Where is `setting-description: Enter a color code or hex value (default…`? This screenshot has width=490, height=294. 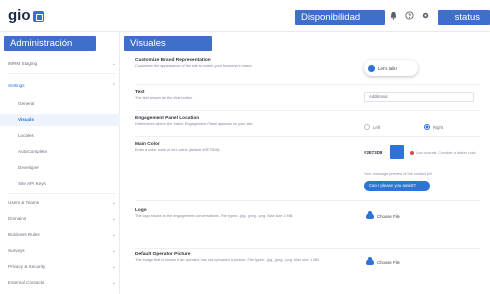 setting-description: Enter a color code or hex value (default… is located at coordinates (178, 150).